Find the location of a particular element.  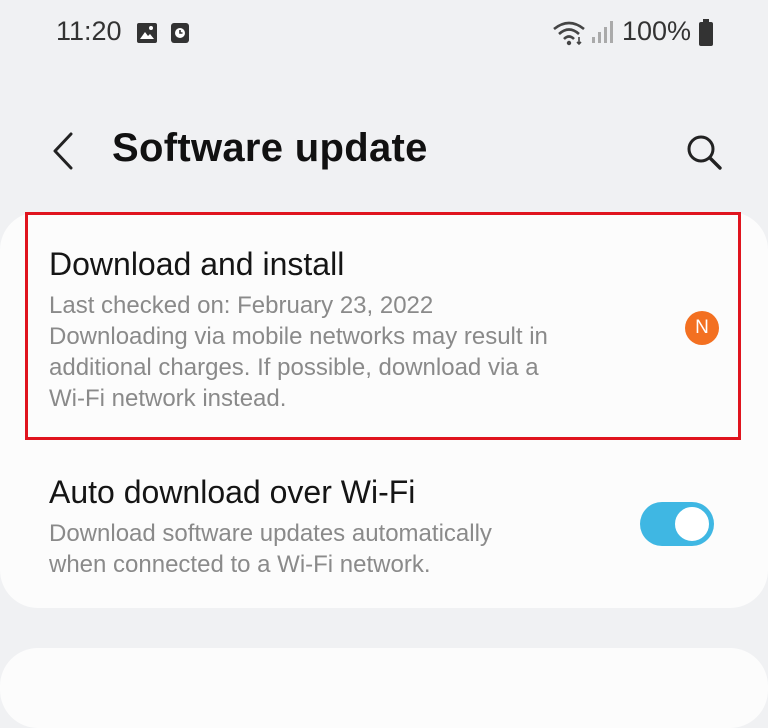

search-icon is located at coordinates (704, 154).